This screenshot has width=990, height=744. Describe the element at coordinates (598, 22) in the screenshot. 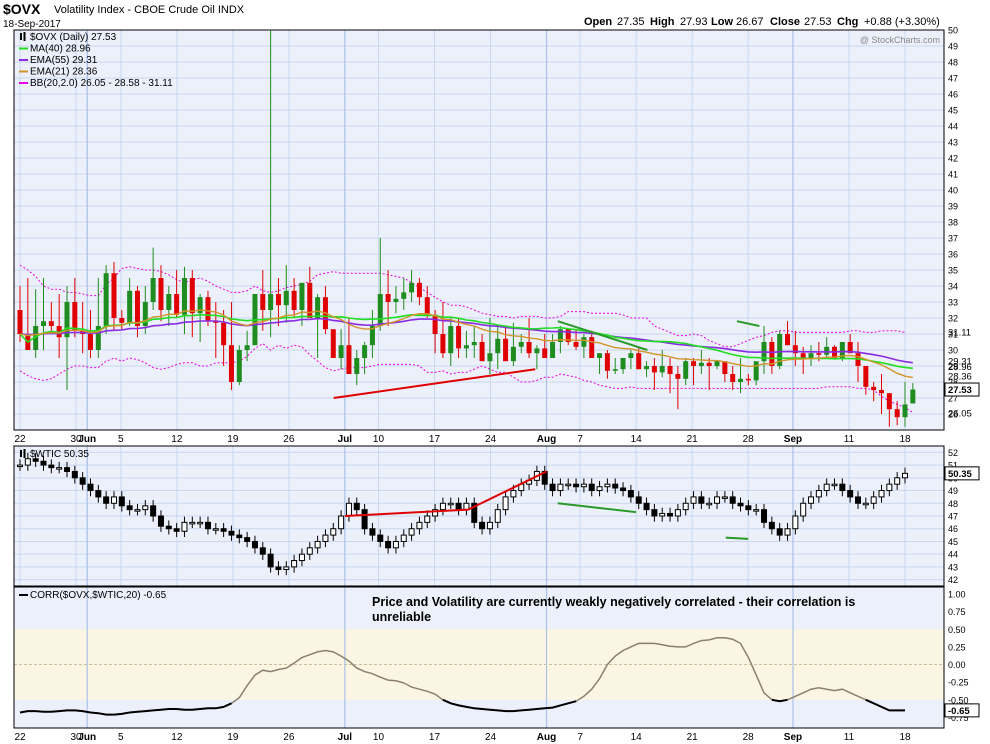

I see `open-label: Open` at that location.